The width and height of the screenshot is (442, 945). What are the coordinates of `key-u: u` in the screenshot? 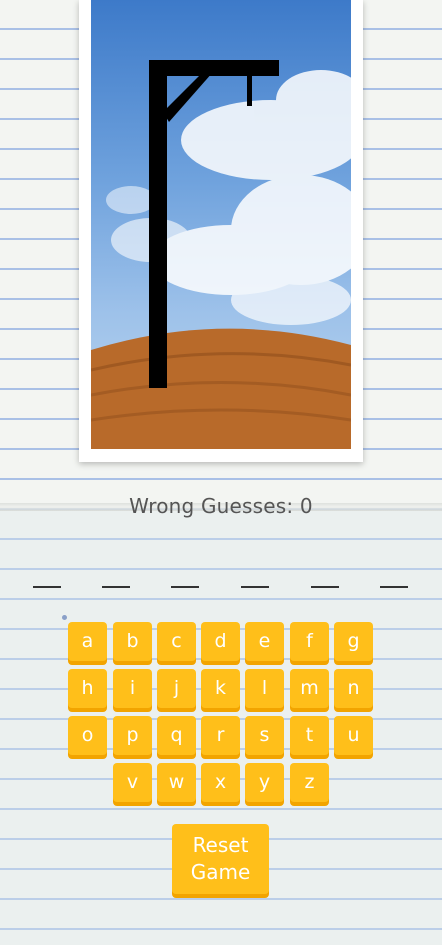 It's located at (353, 735).